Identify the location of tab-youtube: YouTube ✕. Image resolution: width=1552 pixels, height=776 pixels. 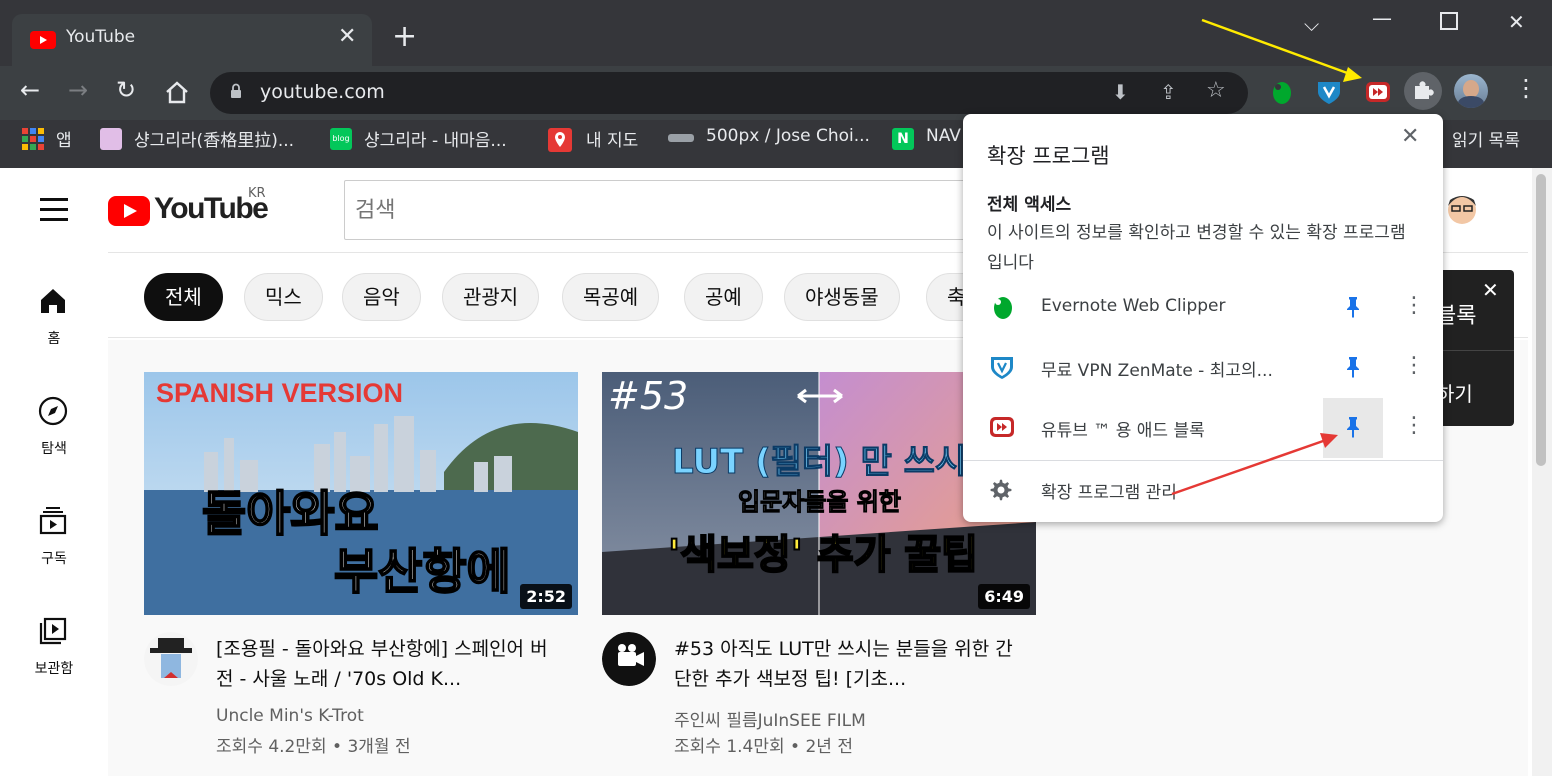
(192, 40).